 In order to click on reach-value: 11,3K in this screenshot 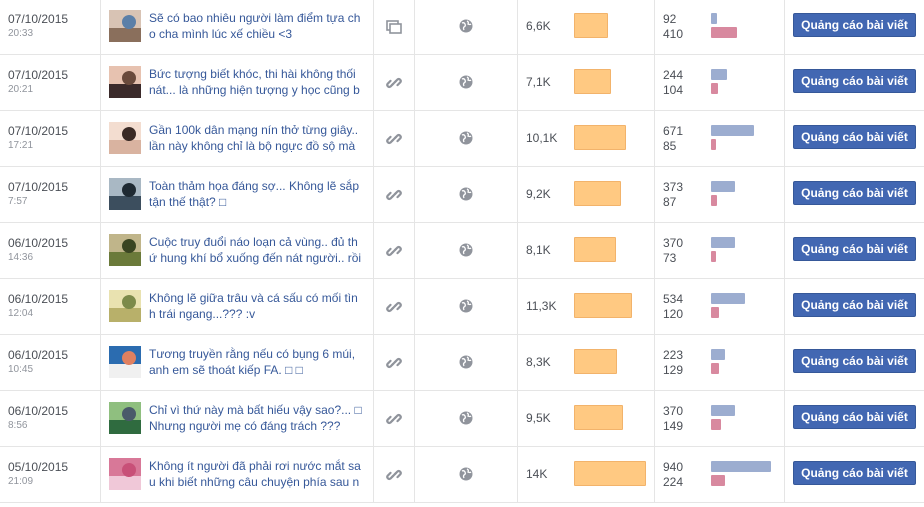, I will do `click(541, 306)`.